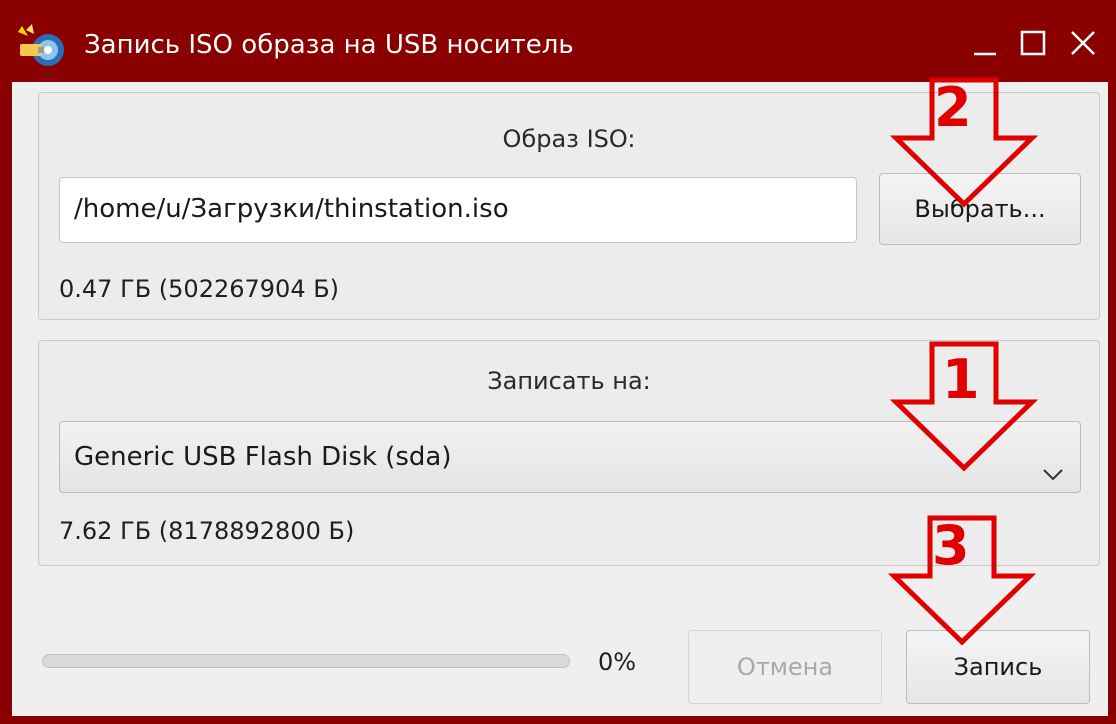 Image resolution: width=1116 pixels, height=724 pixels. Describe the element at coordinates (569, 381) in the screenshot. I see `target-group-title: Записать на:` at that location.